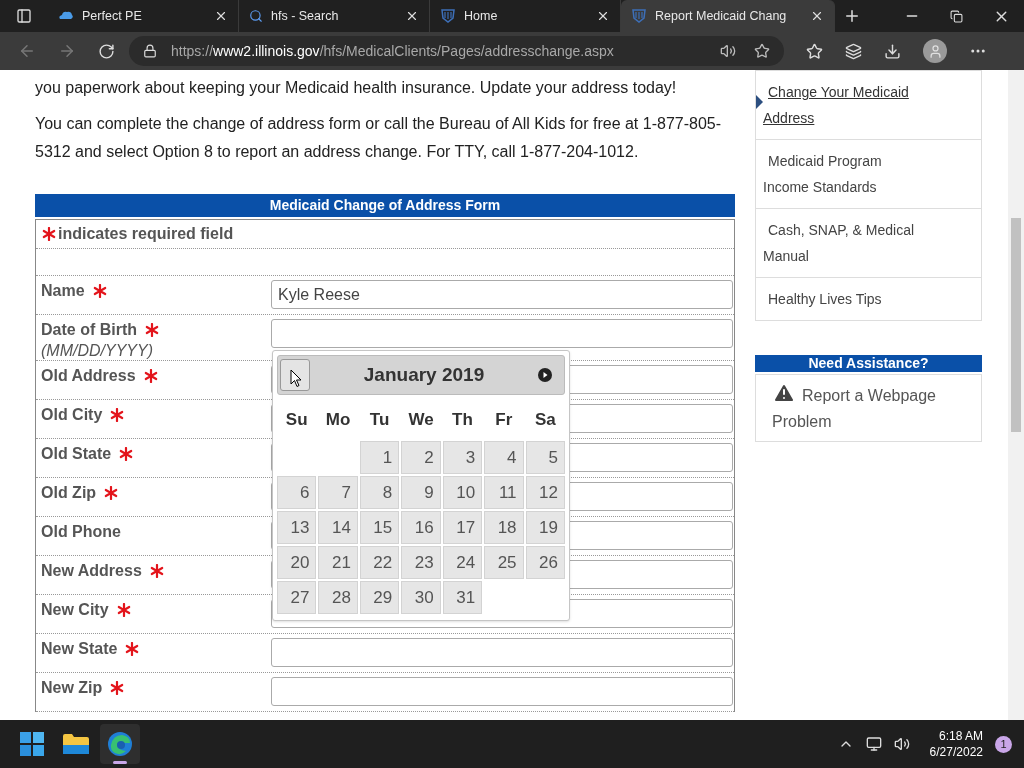 The image size is (1024, 768). I want to click on new-tab-icon, so click(852, 16).